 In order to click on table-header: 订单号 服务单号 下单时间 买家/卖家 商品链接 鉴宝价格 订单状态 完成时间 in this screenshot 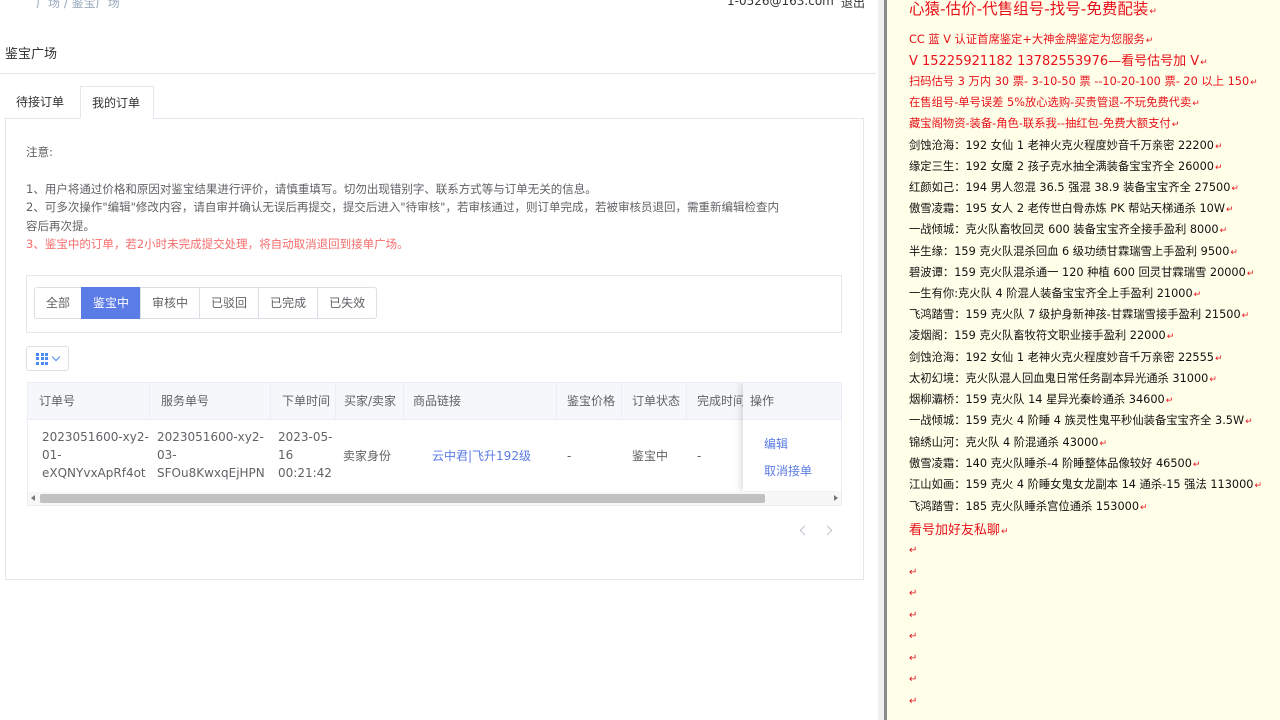, I will do `click(434, 401)`.